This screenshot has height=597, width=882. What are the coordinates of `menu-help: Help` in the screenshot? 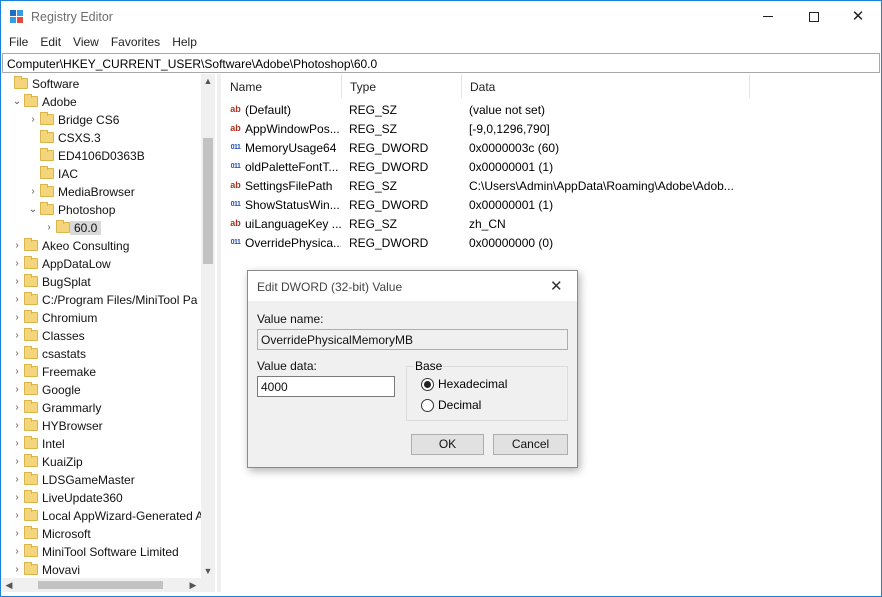 It's located at (184, 42).